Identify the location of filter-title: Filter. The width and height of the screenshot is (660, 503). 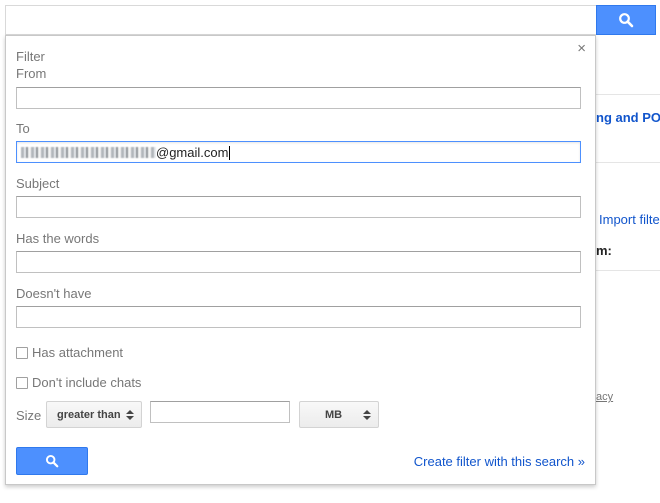
(30, 56).